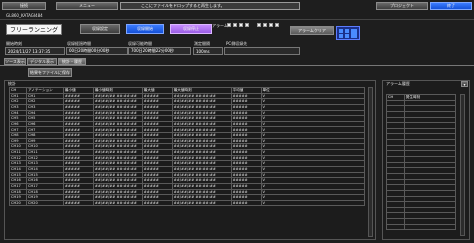  Describe the element at coordinates (191, 29) in the screenshot. I see `stop-recording-button: 収録停止` at that location.